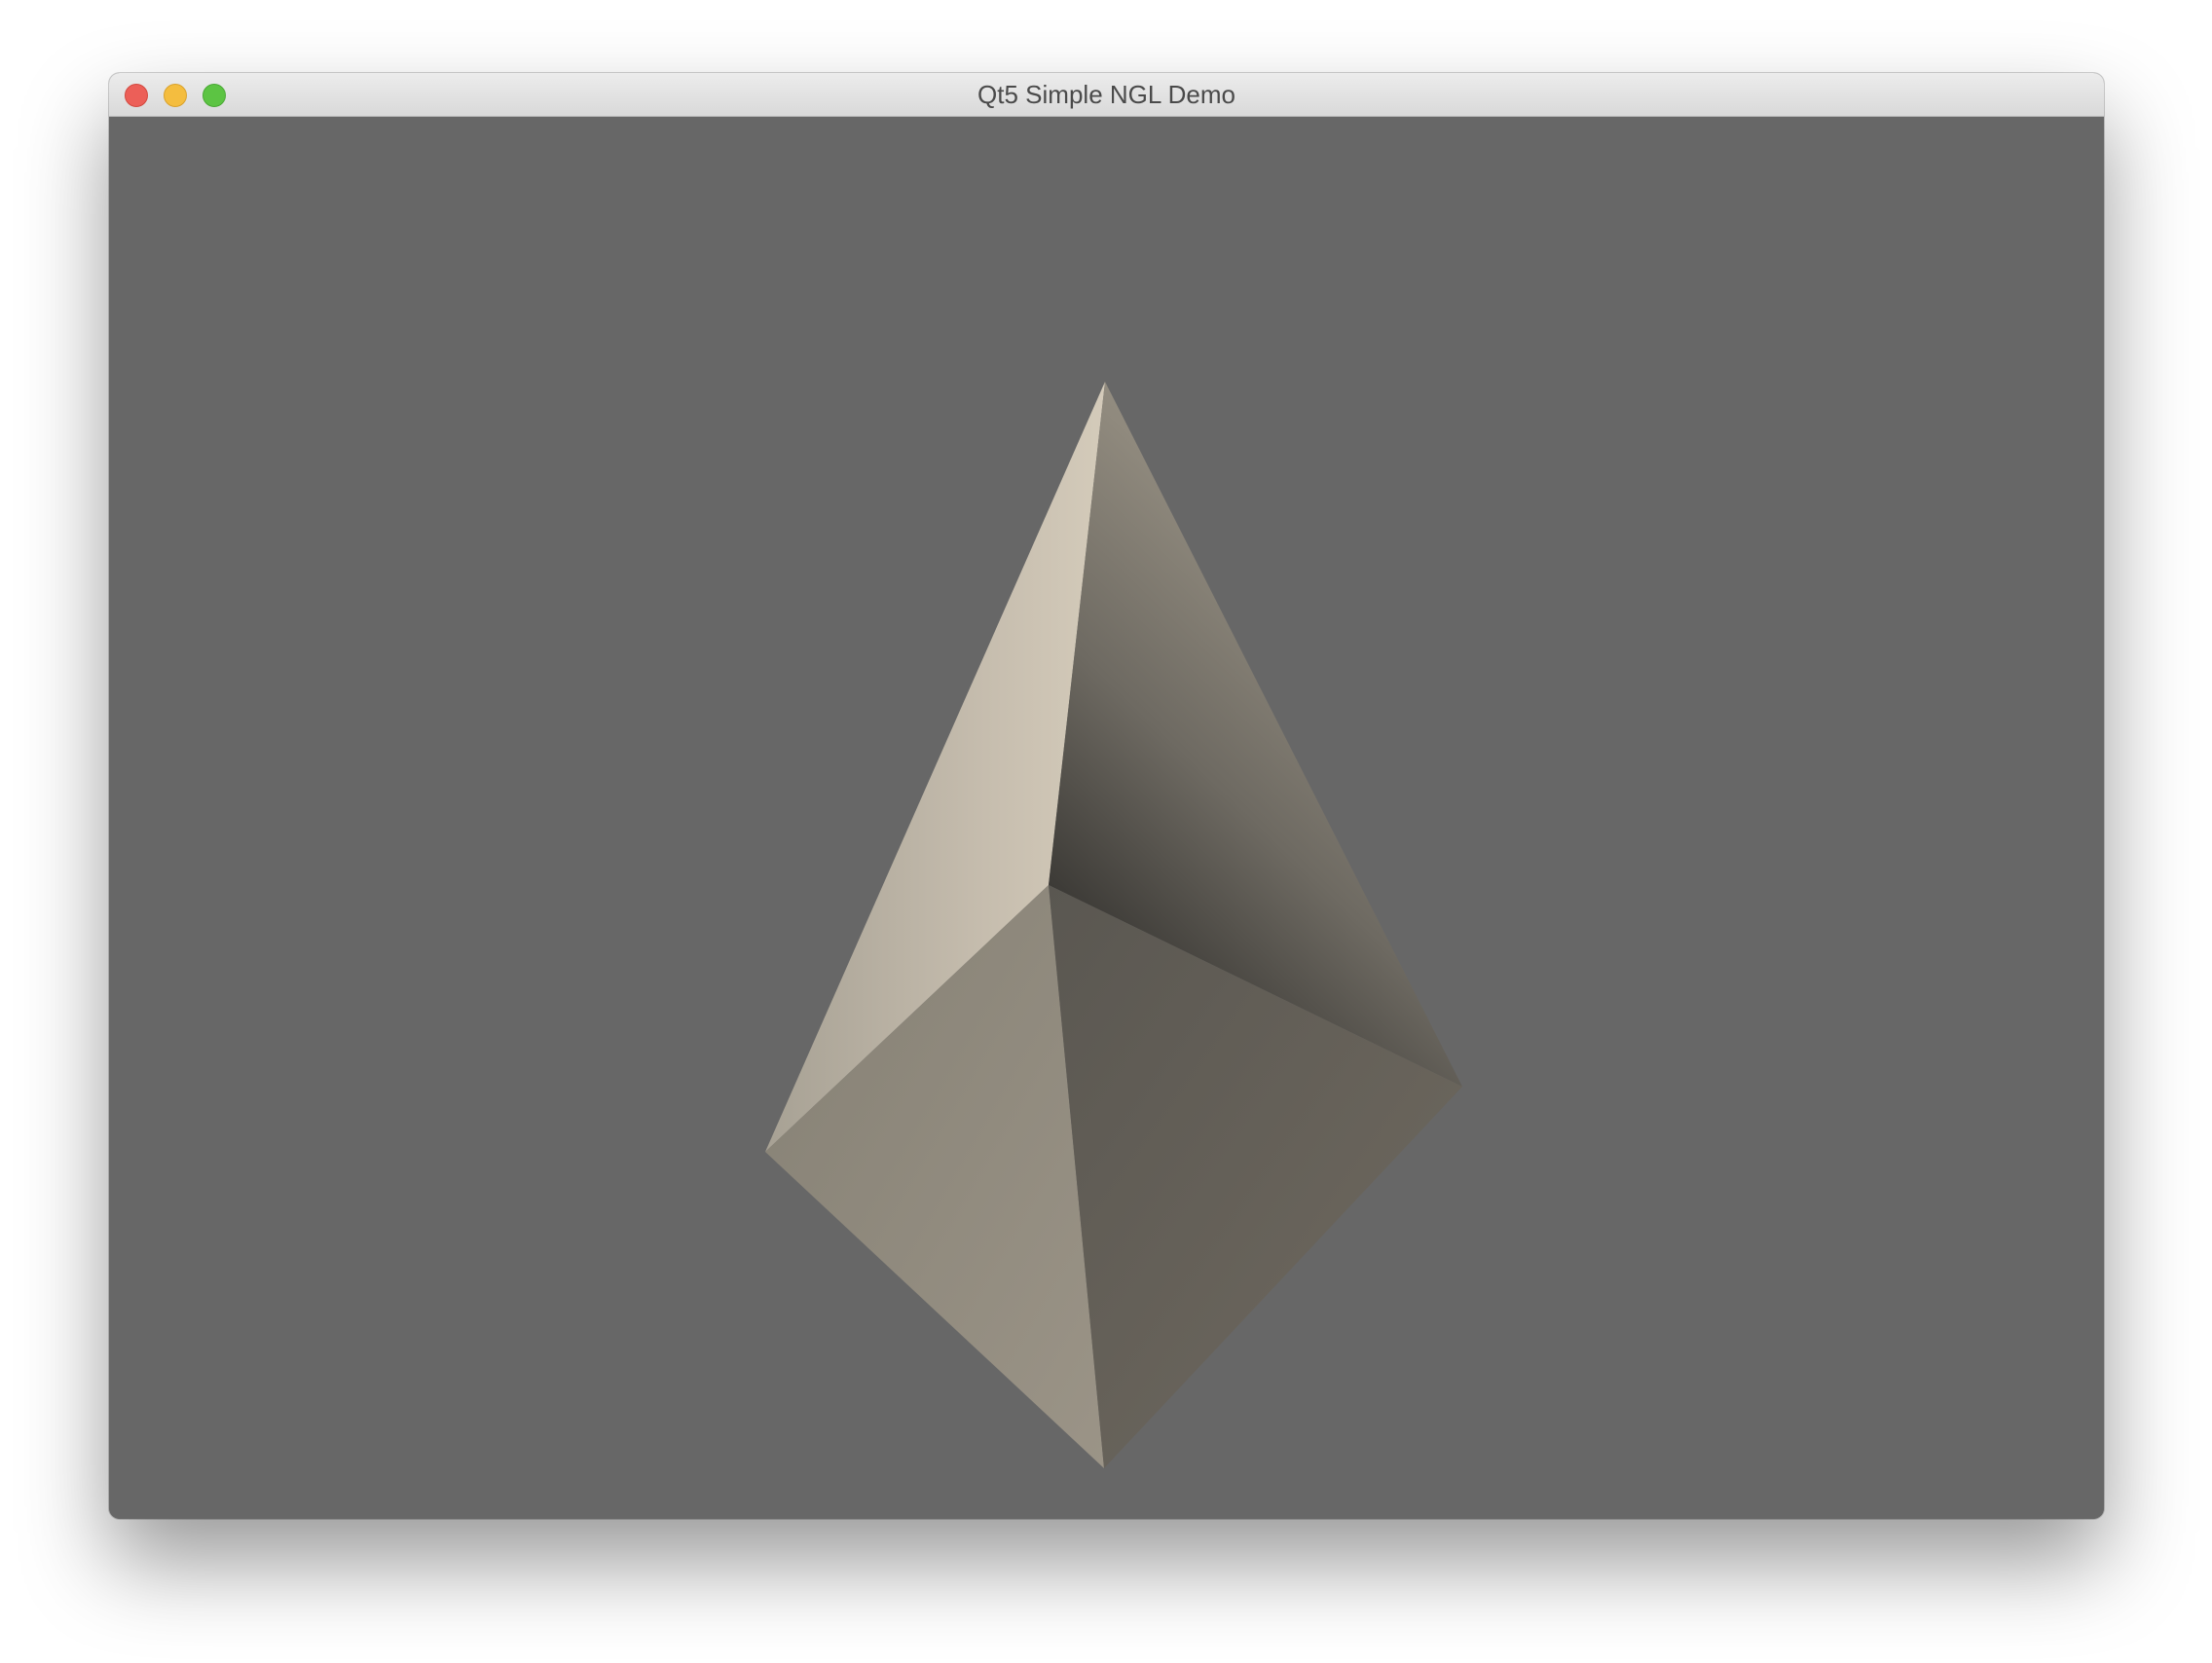  I want to click on title-bar: Qt5 Simple NGL Demo, so click(1106, 95).